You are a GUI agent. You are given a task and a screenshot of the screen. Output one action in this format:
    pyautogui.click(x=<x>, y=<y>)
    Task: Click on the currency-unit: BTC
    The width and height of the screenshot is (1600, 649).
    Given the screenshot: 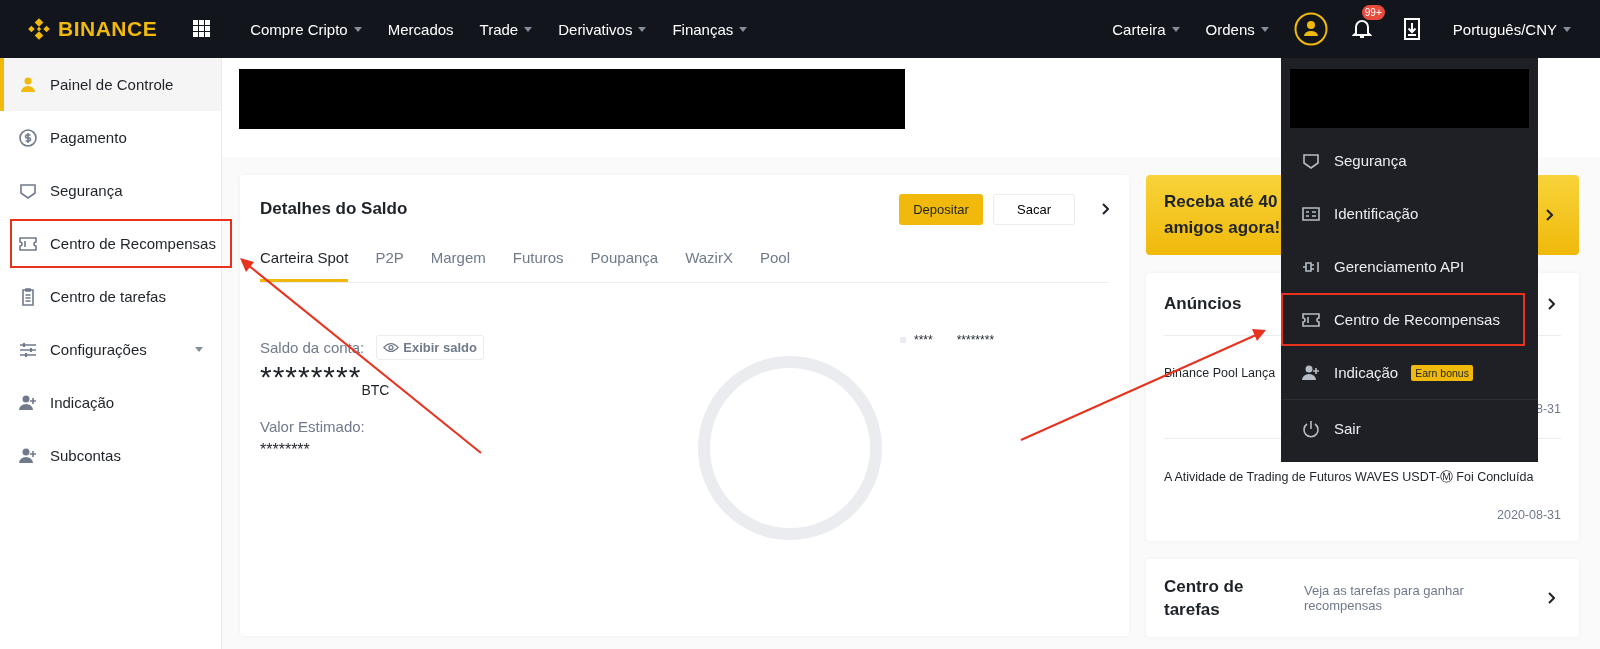 What is the action you would take?
    pyautogui.click(x=375, y=390)
    